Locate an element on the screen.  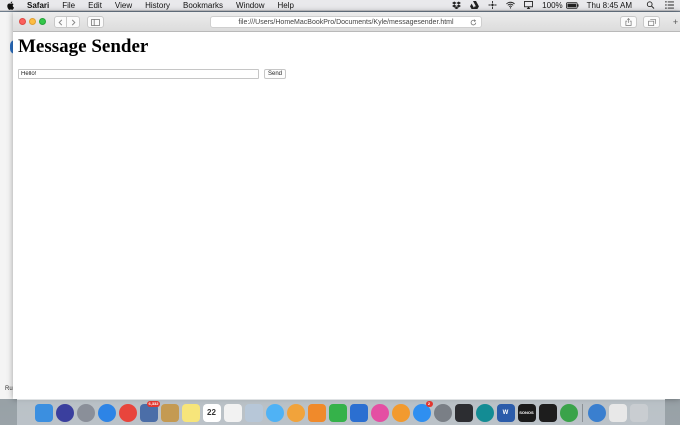
dock-icon-label: W is located at coordinates (505, 412).